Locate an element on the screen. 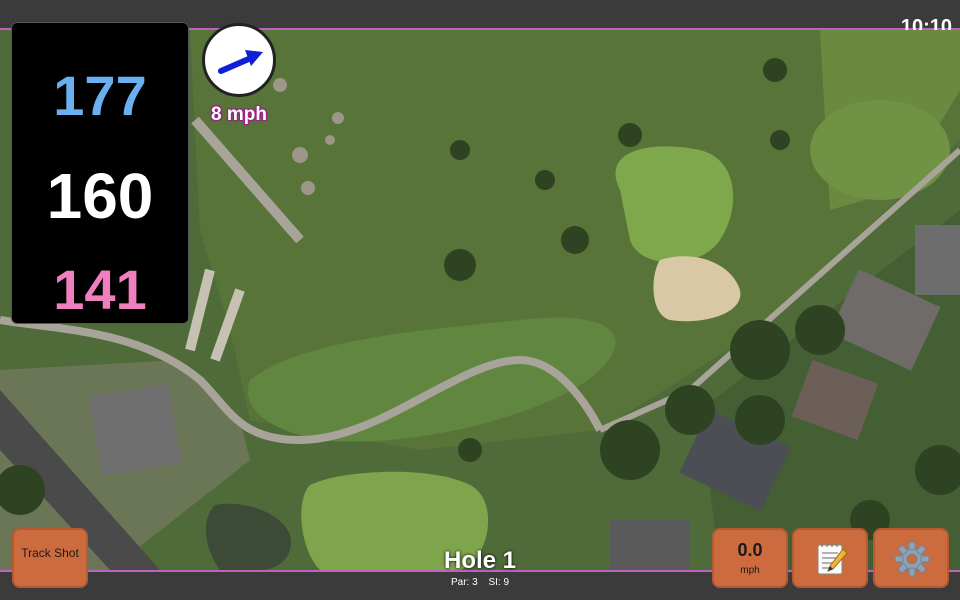 The height and width of the screenshot is (600, 960). settings-button is located at coordinates (911, 558).